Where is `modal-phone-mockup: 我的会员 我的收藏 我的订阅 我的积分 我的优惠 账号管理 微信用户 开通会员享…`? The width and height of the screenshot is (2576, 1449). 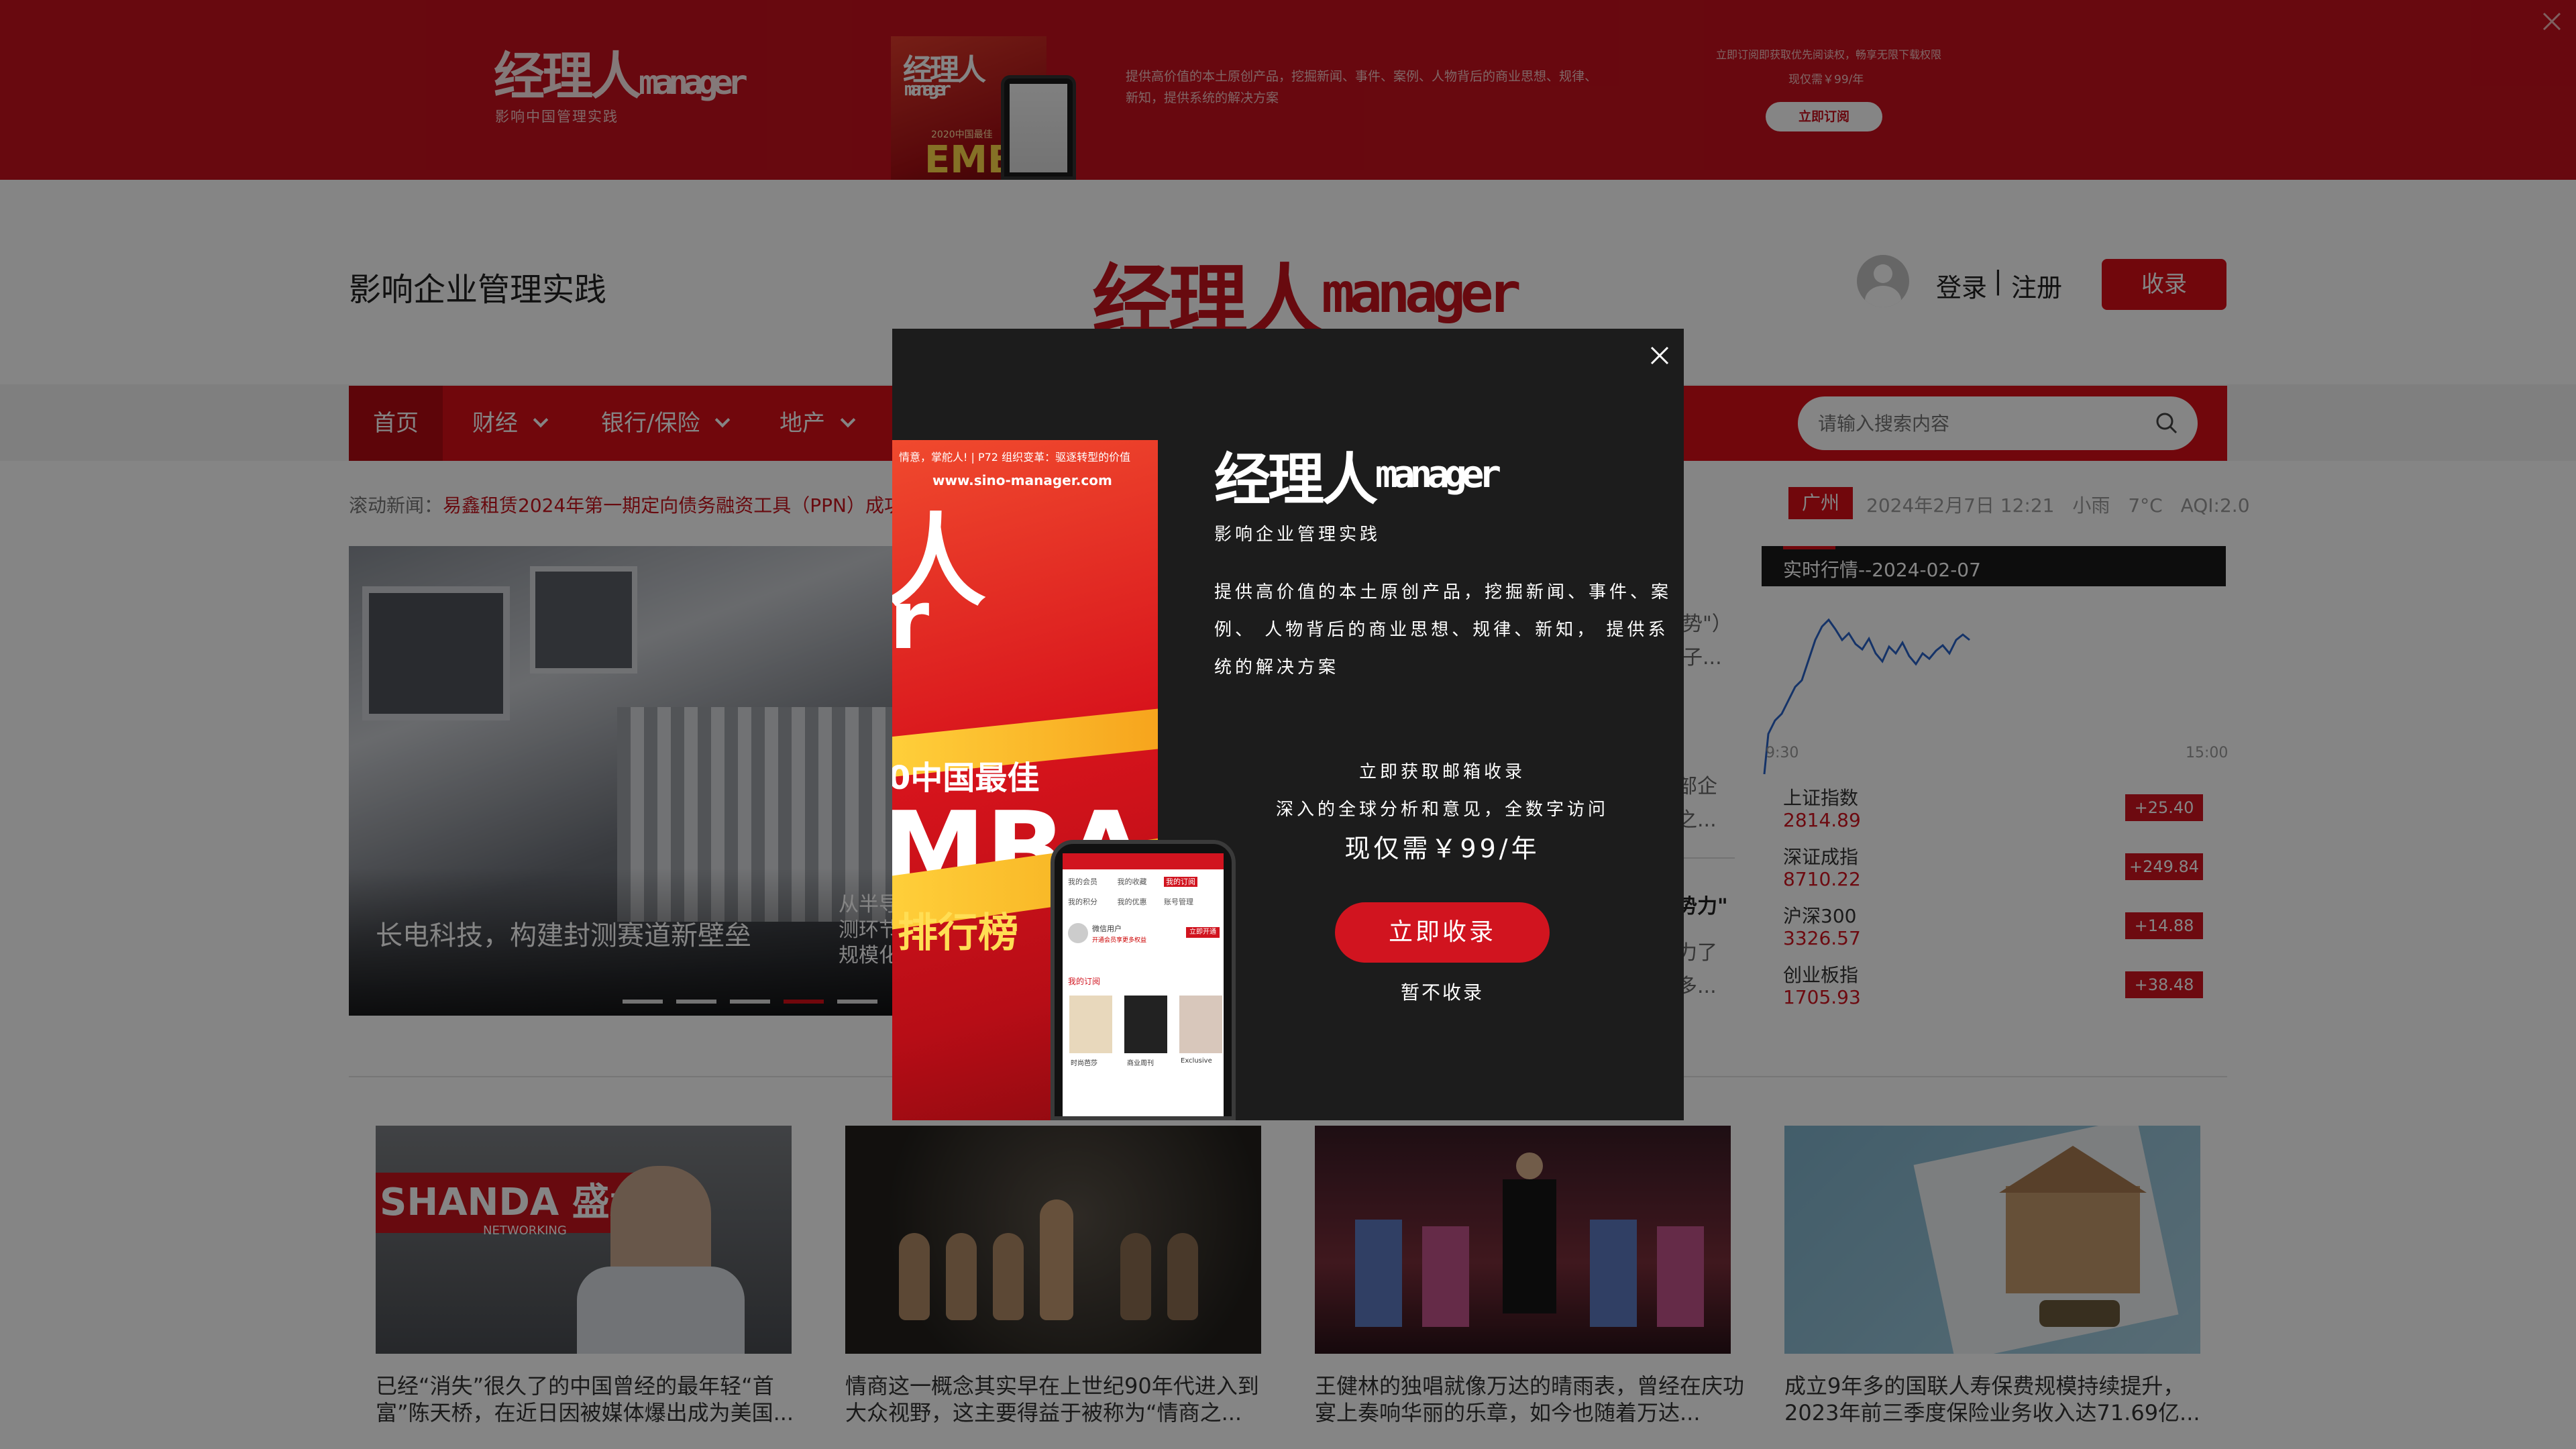 modal-phone-mockup: 我的会员 我的收藏 我的订阅 我的积分 我的优惠 账号管理 微信用户 开通会员享… is located at coordinates (1143, 980).